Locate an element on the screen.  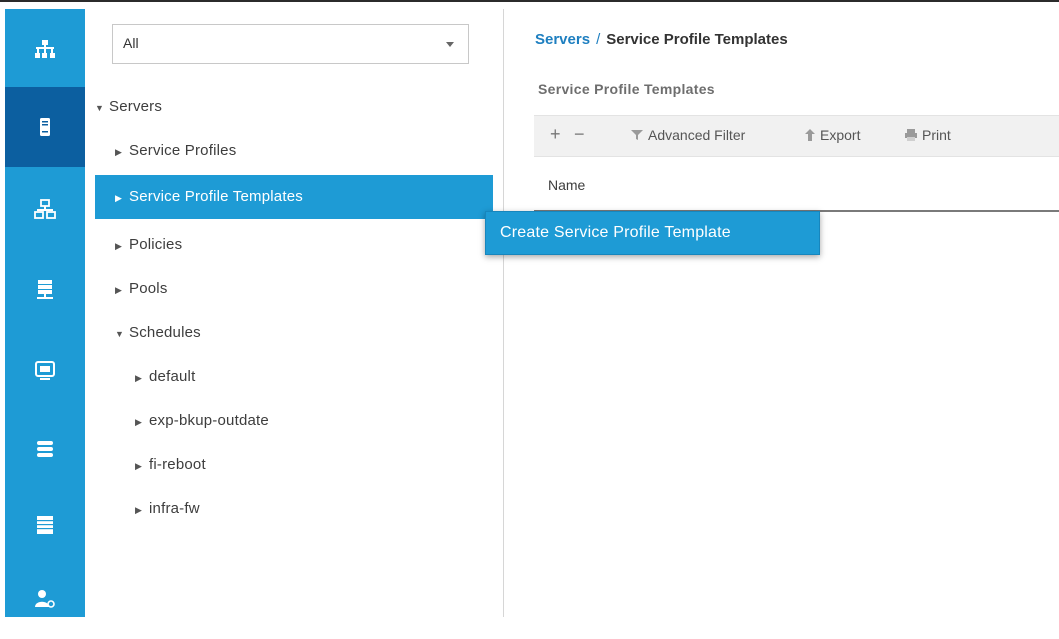
rail-item-san is located at coordinates (45, 289).